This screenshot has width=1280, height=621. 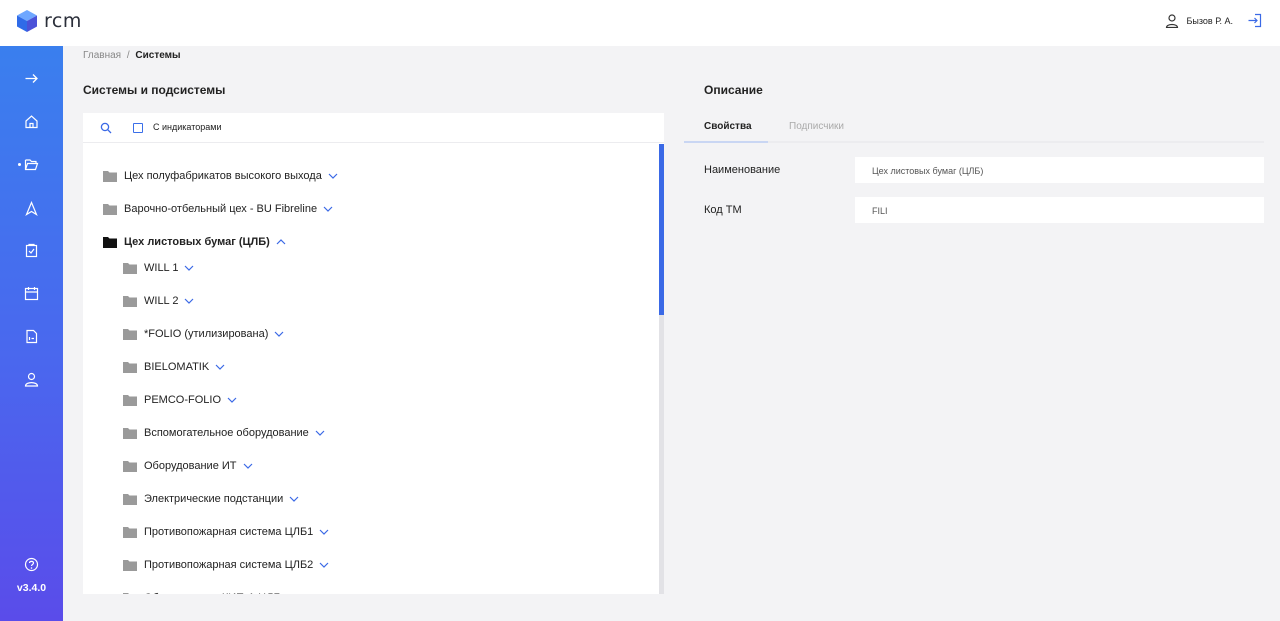 I want to click on search-icon, so click(x=106, y=128).